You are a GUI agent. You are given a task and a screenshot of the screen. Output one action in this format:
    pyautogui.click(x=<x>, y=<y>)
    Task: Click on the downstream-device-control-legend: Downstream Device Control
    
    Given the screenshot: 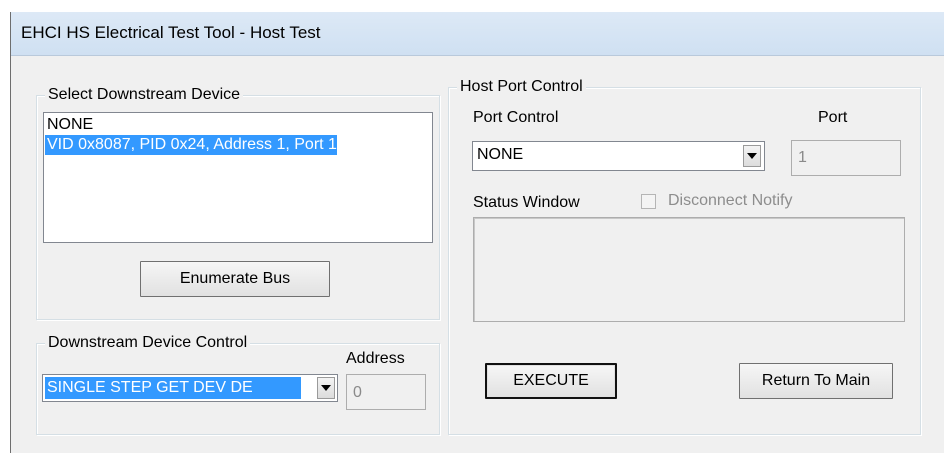 What is the action you would take?
    pyautogui.click(x=148, y=343)
    